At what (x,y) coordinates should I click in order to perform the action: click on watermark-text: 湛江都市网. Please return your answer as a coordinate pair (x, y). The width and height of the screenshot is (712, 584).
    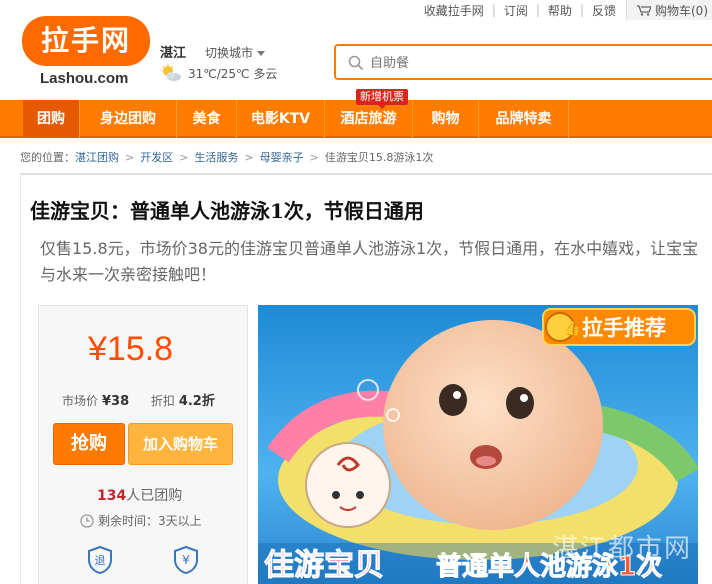
    Looking at the image, I should click on (622, 549).